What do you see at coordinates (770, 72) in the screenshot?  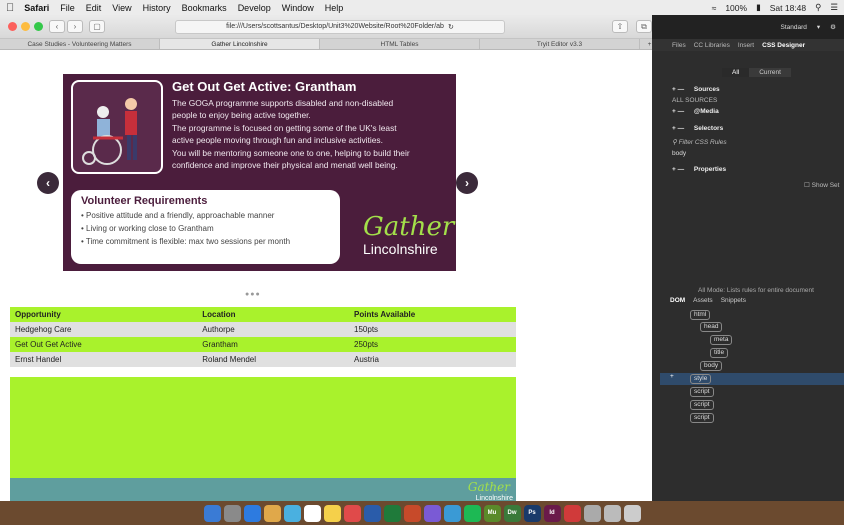 I see `mode-current-button: Current` at bounding box center [770, 72].